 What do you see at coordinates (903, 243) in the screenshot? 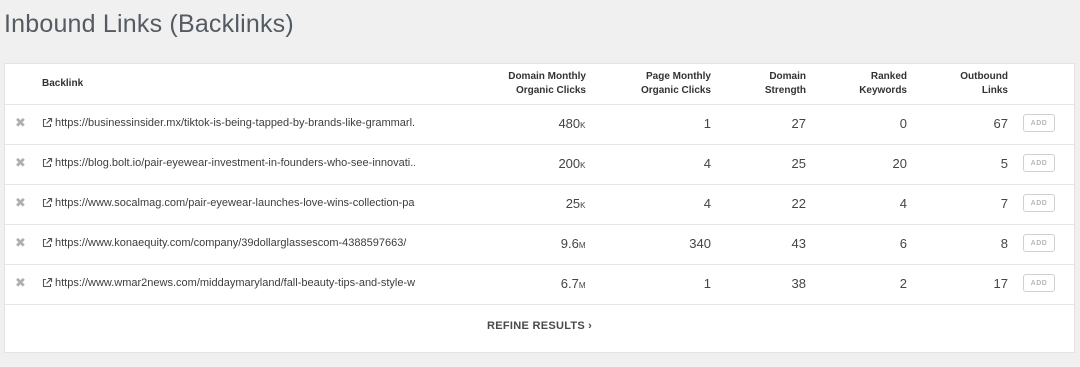
I see `ranked-keywords: 6` at bounding box center [903, 243].